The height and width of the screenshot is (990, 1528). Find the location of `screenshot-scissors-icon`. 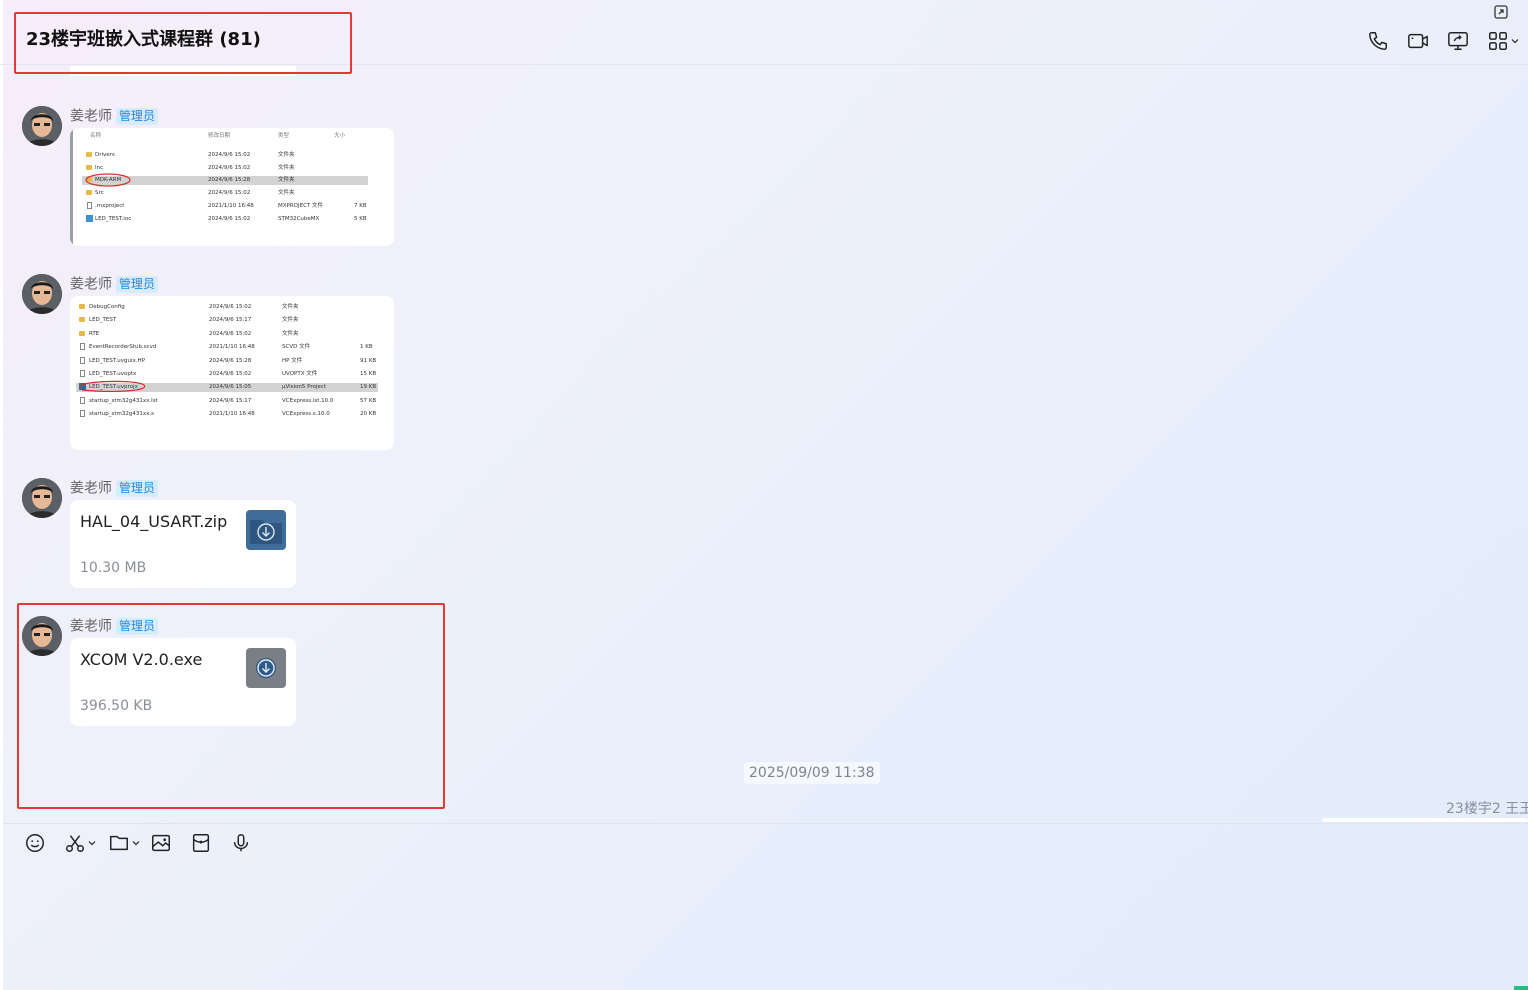

screenshot-scissors-icon is located at coordinates (80, 843).